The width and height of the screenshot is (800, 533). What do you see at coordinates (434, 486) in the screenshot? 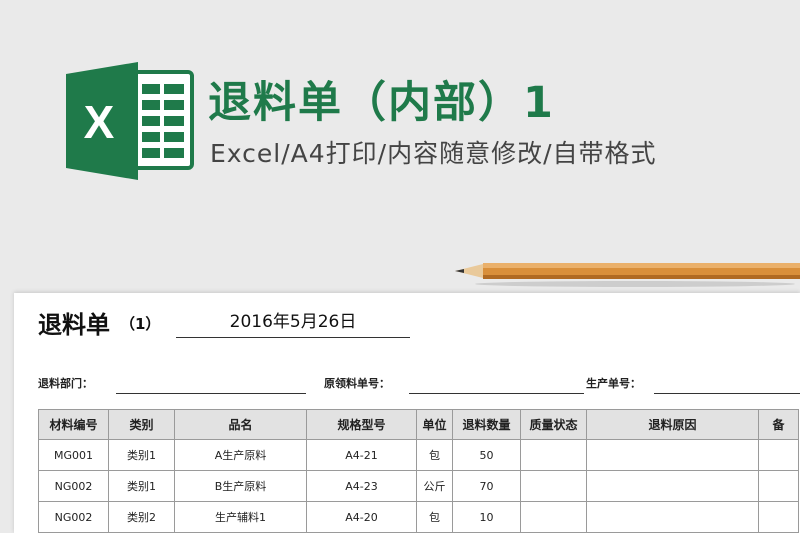
I see `cell-unit: 公斤` at bounding box center [434, 486].